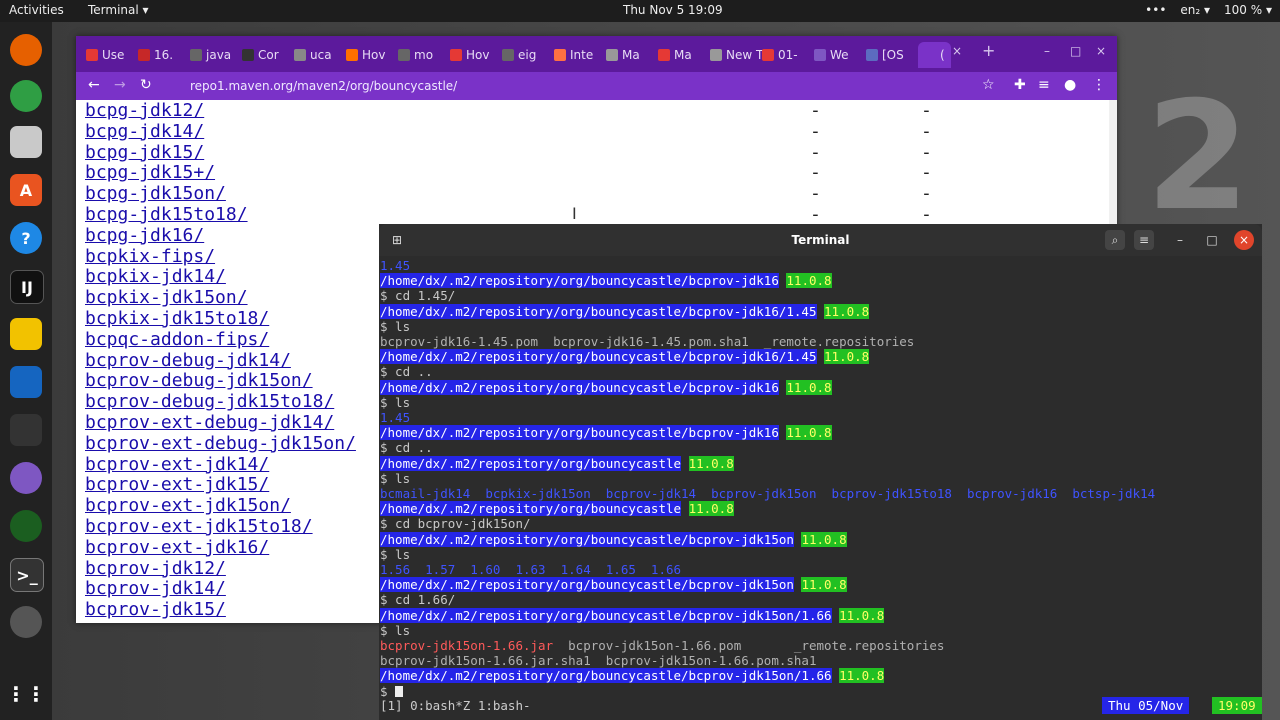  What do you see at coordinates (1044, 85) in the screenshot?
I see `media-icon: ≡` at bounding box center [1044, 85].